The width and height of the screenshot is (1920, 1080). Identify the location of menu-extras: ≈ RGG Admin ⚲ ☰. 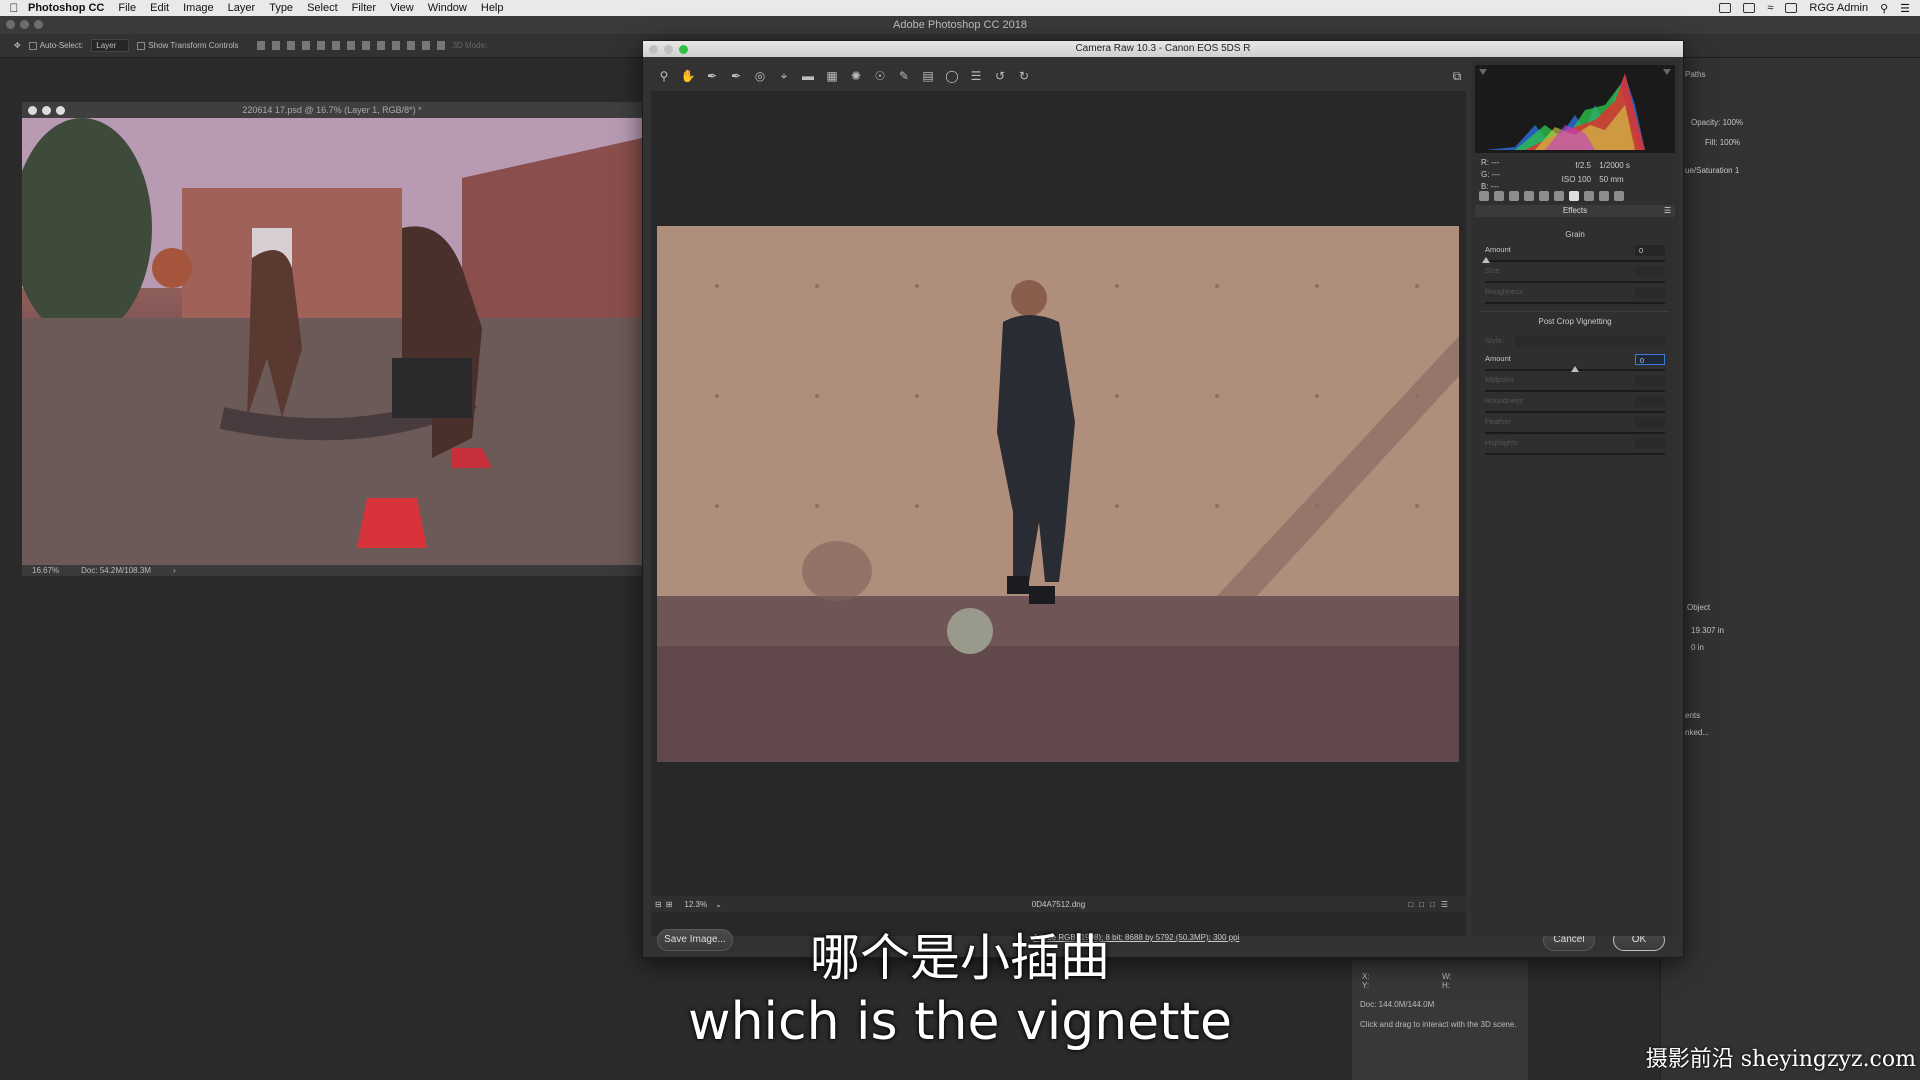
(1814, 8).